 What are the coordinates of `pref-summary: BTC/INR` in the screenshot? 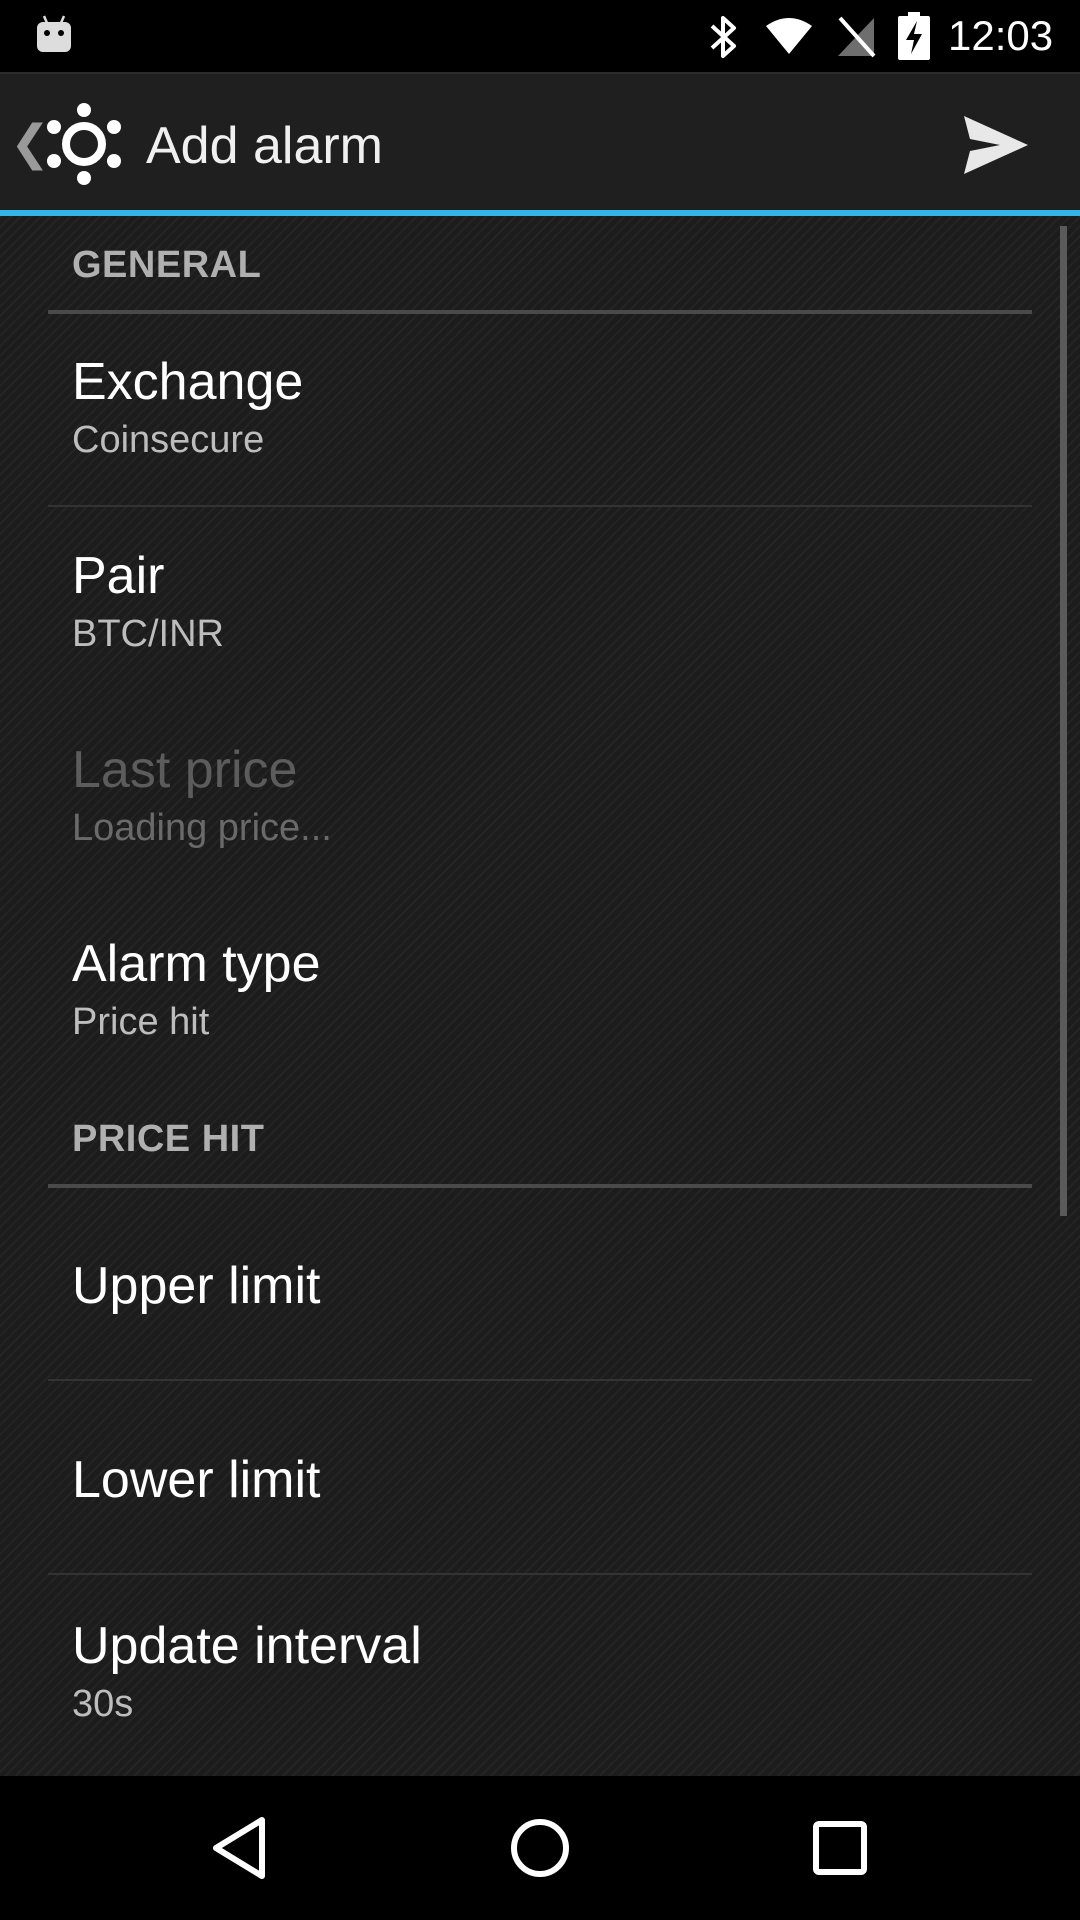 It's located at (148, 634).